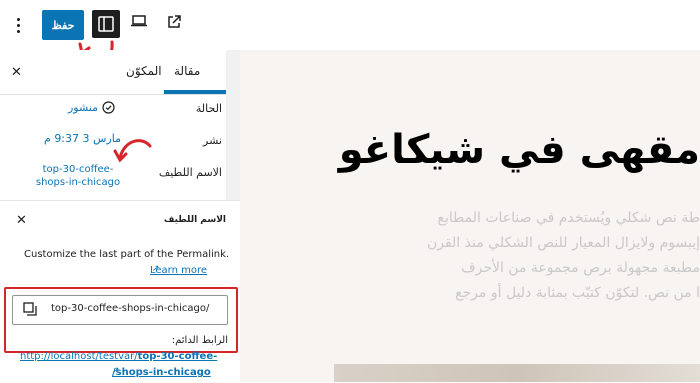 The image size is (700, 383). Describe the element at coordinates (208, 108) in the screenshot. I see `status-label: الحالة` at that location.